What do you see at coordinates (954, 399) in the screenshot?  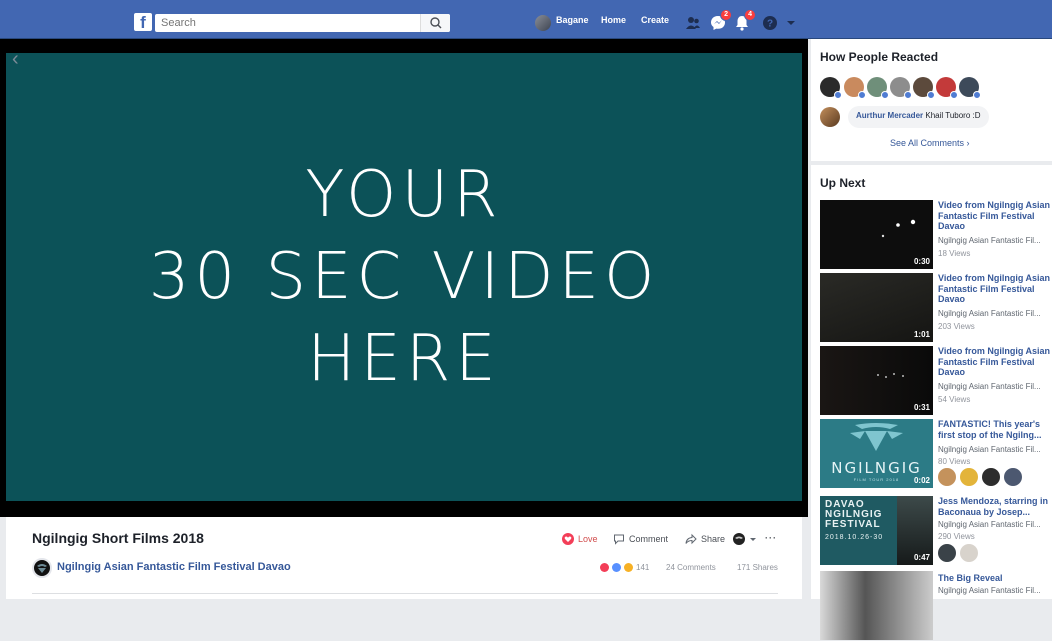 I see `view-count: 54 Views` at bounding box center [954, 399].